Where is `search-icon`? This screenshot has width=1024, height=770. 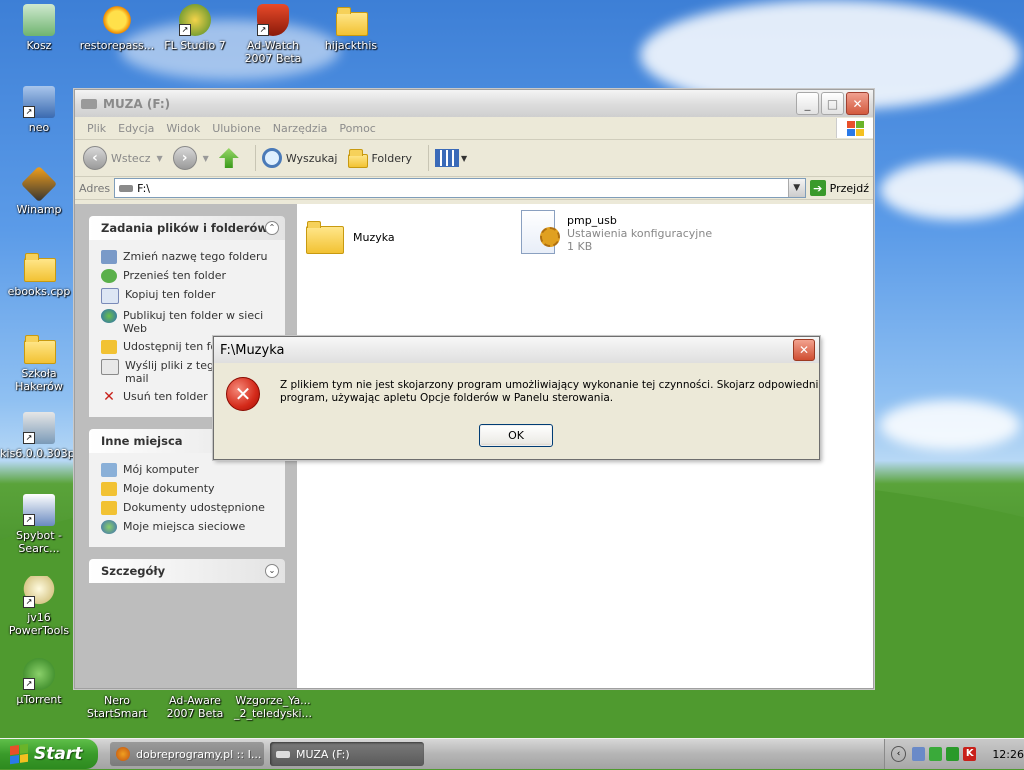 search-icon is located at coordinates (271, 158).